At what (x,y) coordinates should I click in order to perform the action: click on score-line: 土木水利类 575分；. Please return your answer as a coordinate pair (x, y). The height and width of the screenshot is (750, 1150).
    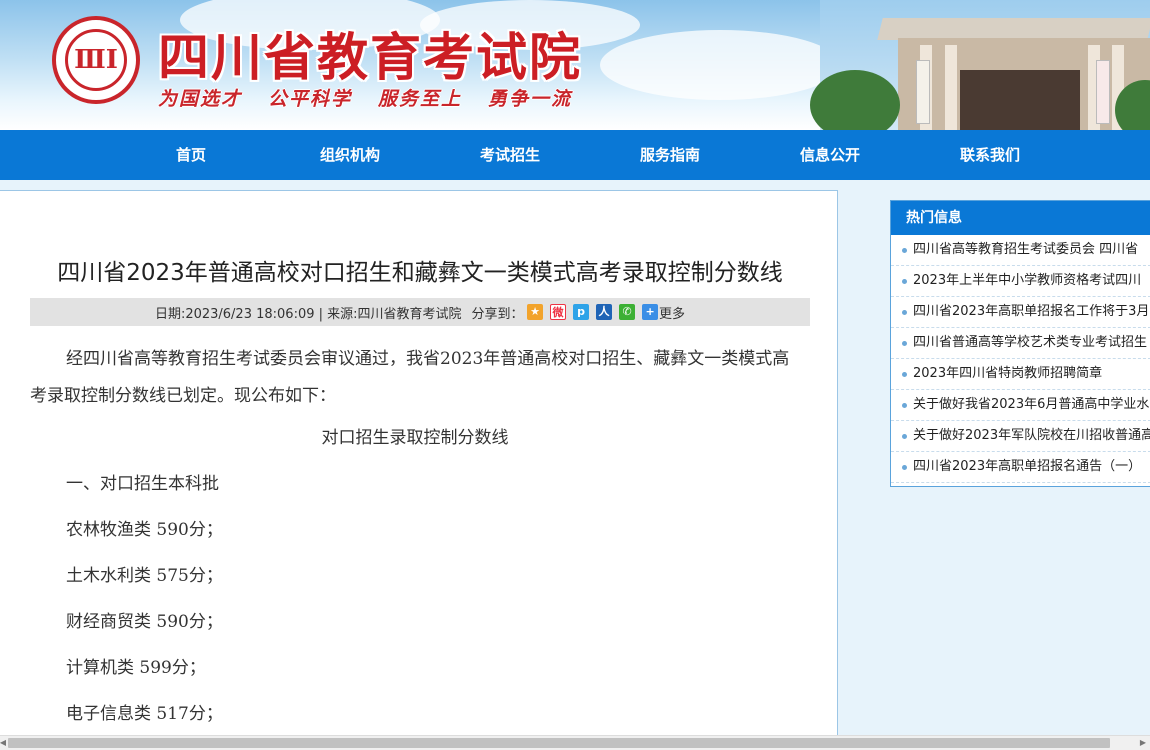
    Looking at the image, I should click on (144, 576).